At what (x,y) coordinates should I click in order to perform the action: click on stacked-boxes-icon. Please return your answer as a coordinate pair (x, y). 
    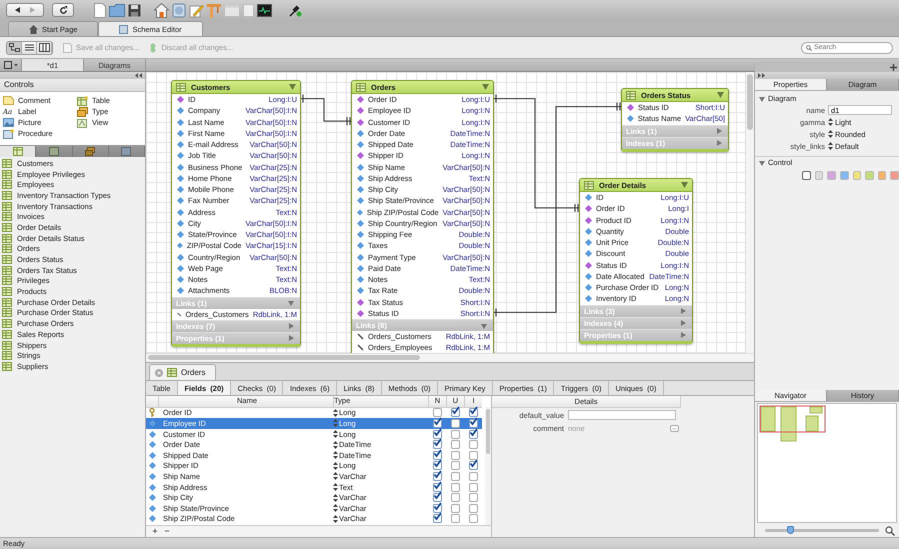
    Looking at the image, I should click on (90, 151).